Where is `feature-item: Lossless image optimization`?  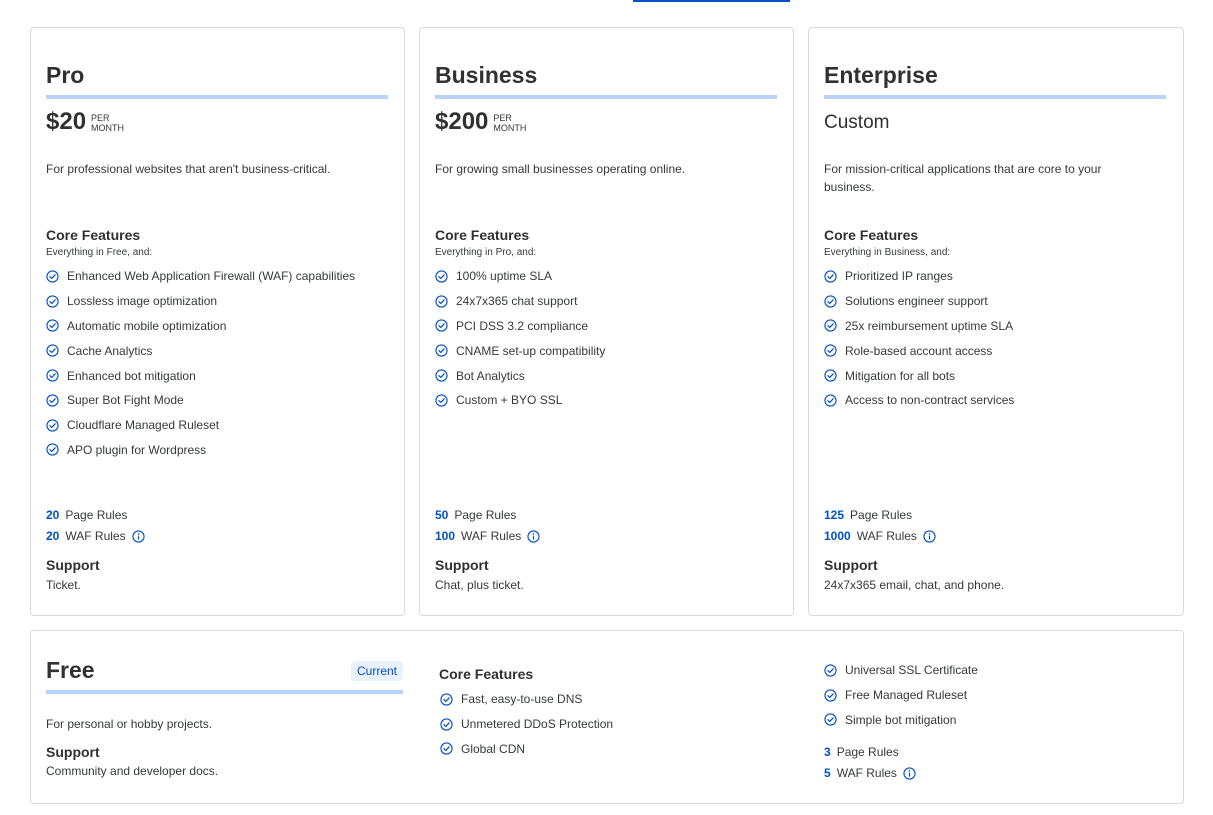 feature-item: Lossless image optimization is located at coordinates (200, 301).